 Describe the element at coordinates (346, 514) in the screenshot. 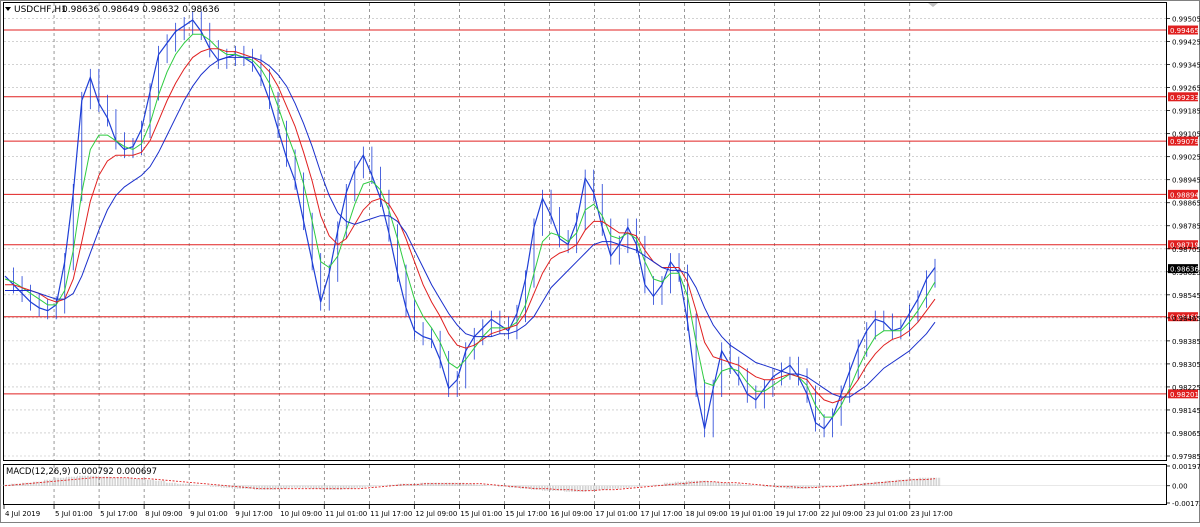

I see `x-tick-label: 11 Jul 01:00` at that location.